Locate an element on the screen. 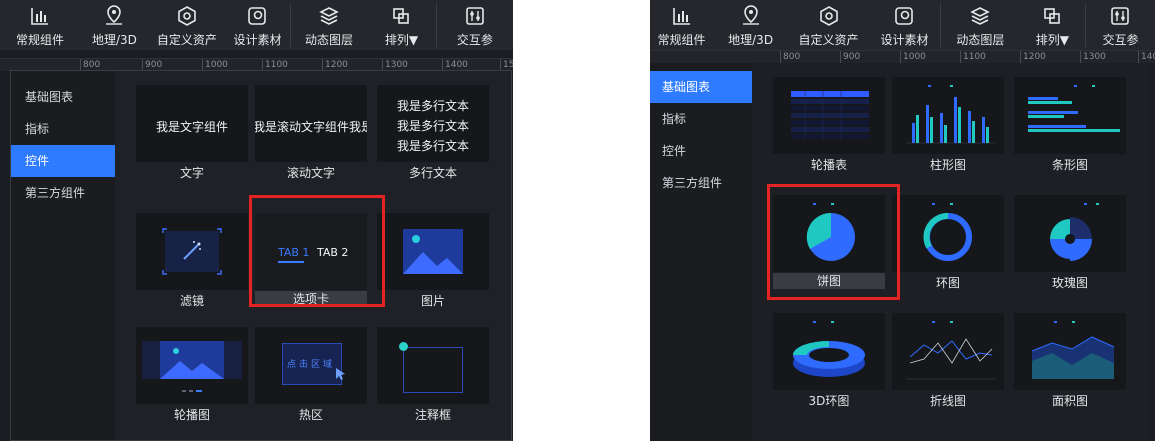  text-preview: 我是文字组件 is located at coordinates (191, 127).